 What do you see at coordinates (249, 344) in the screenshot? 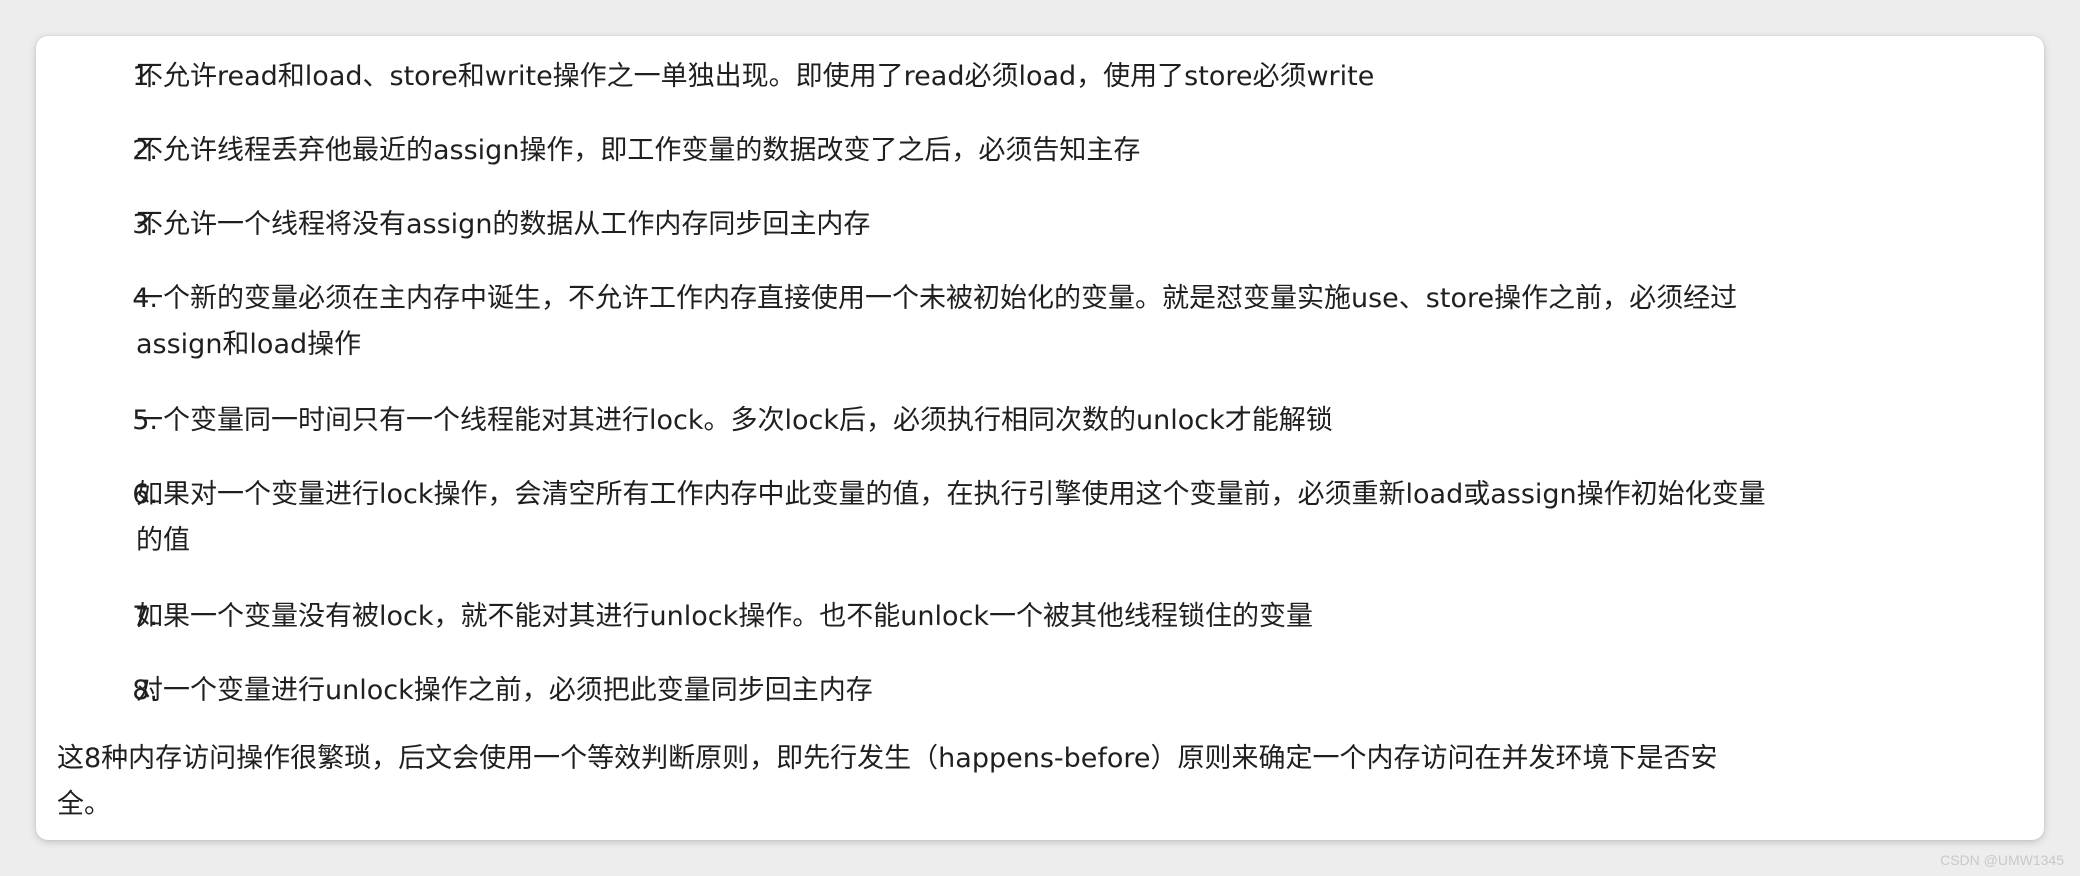
I see `list-text-line: assign和load操作` at bounding box center [249, 344].